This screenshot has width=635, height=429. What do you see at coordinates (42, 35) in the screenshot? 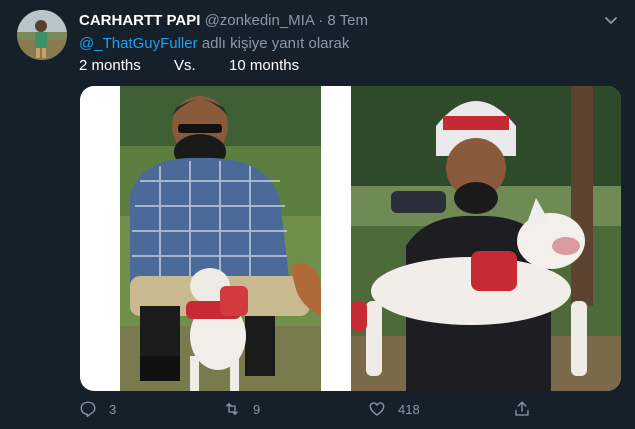
I see `avatar` at bounding box center [42, 35].